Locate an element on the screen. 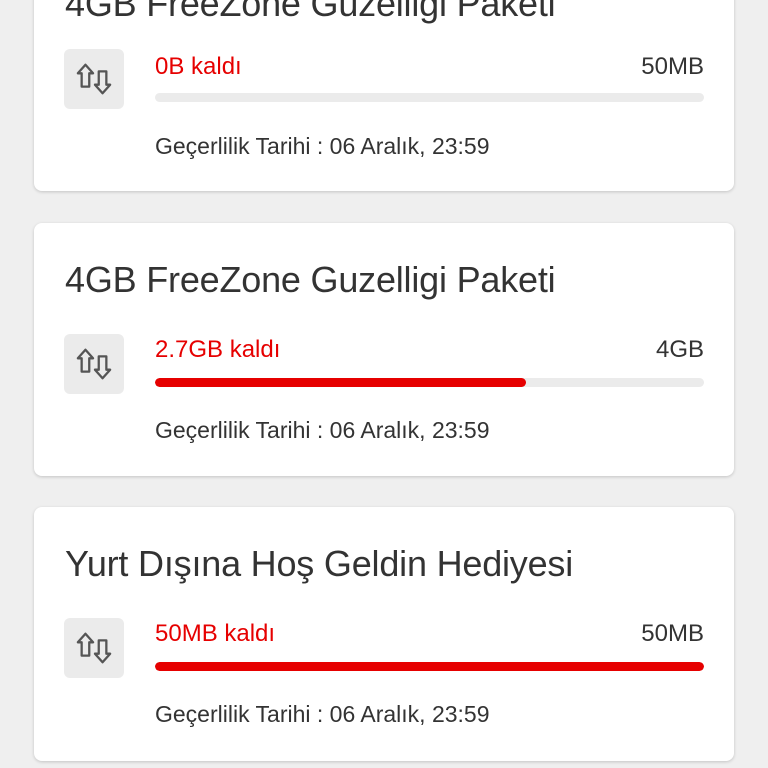 The image size is (768, 768). remaining-amount: 50MB kaldı is located at coordinates (215, 633).